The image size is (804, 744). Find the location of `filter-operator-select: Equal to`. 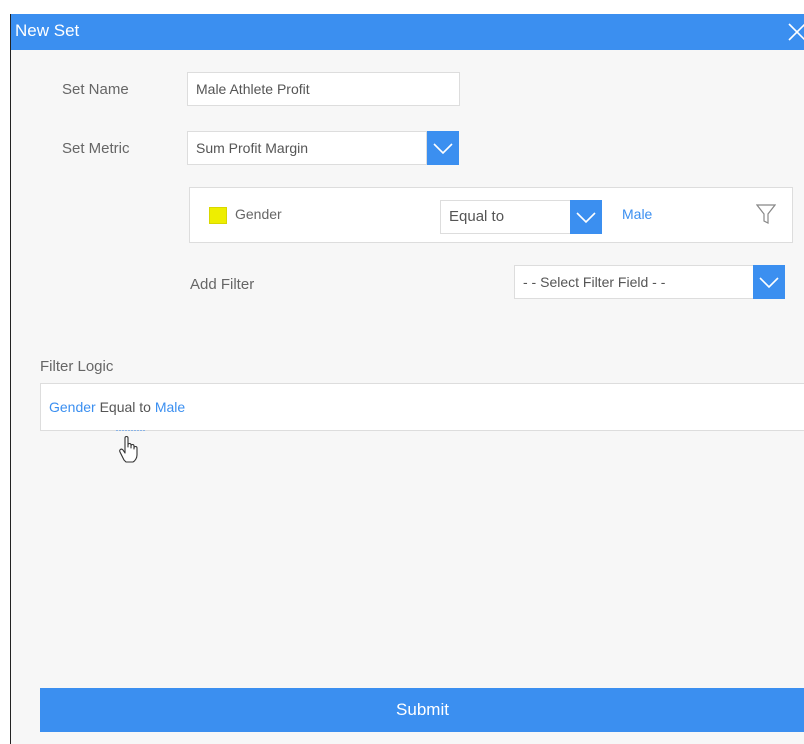

filter-operator-select: Equal to is located at coordinates (506, 217).